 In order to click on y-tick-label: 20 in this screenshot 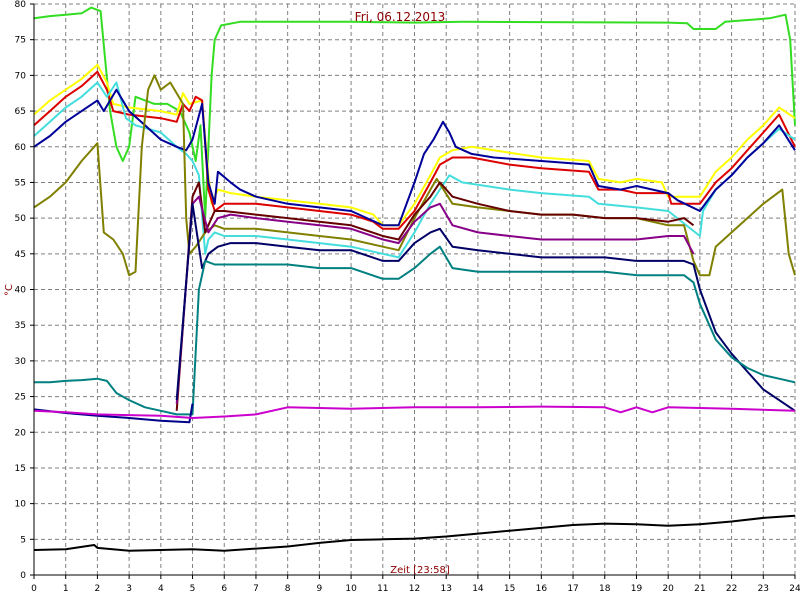, I will do `click(21, 433)`.